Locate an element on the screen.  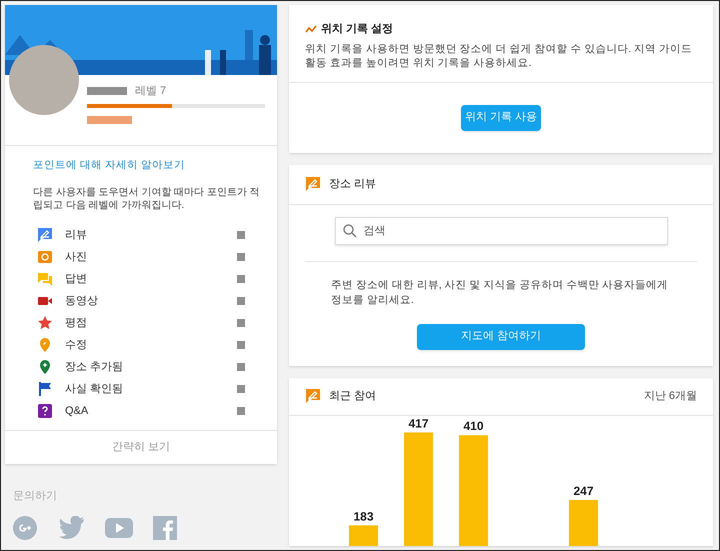
points-info-link: 포인트에 대해 자세히 알아보기 is located at coordinates (147, 166).